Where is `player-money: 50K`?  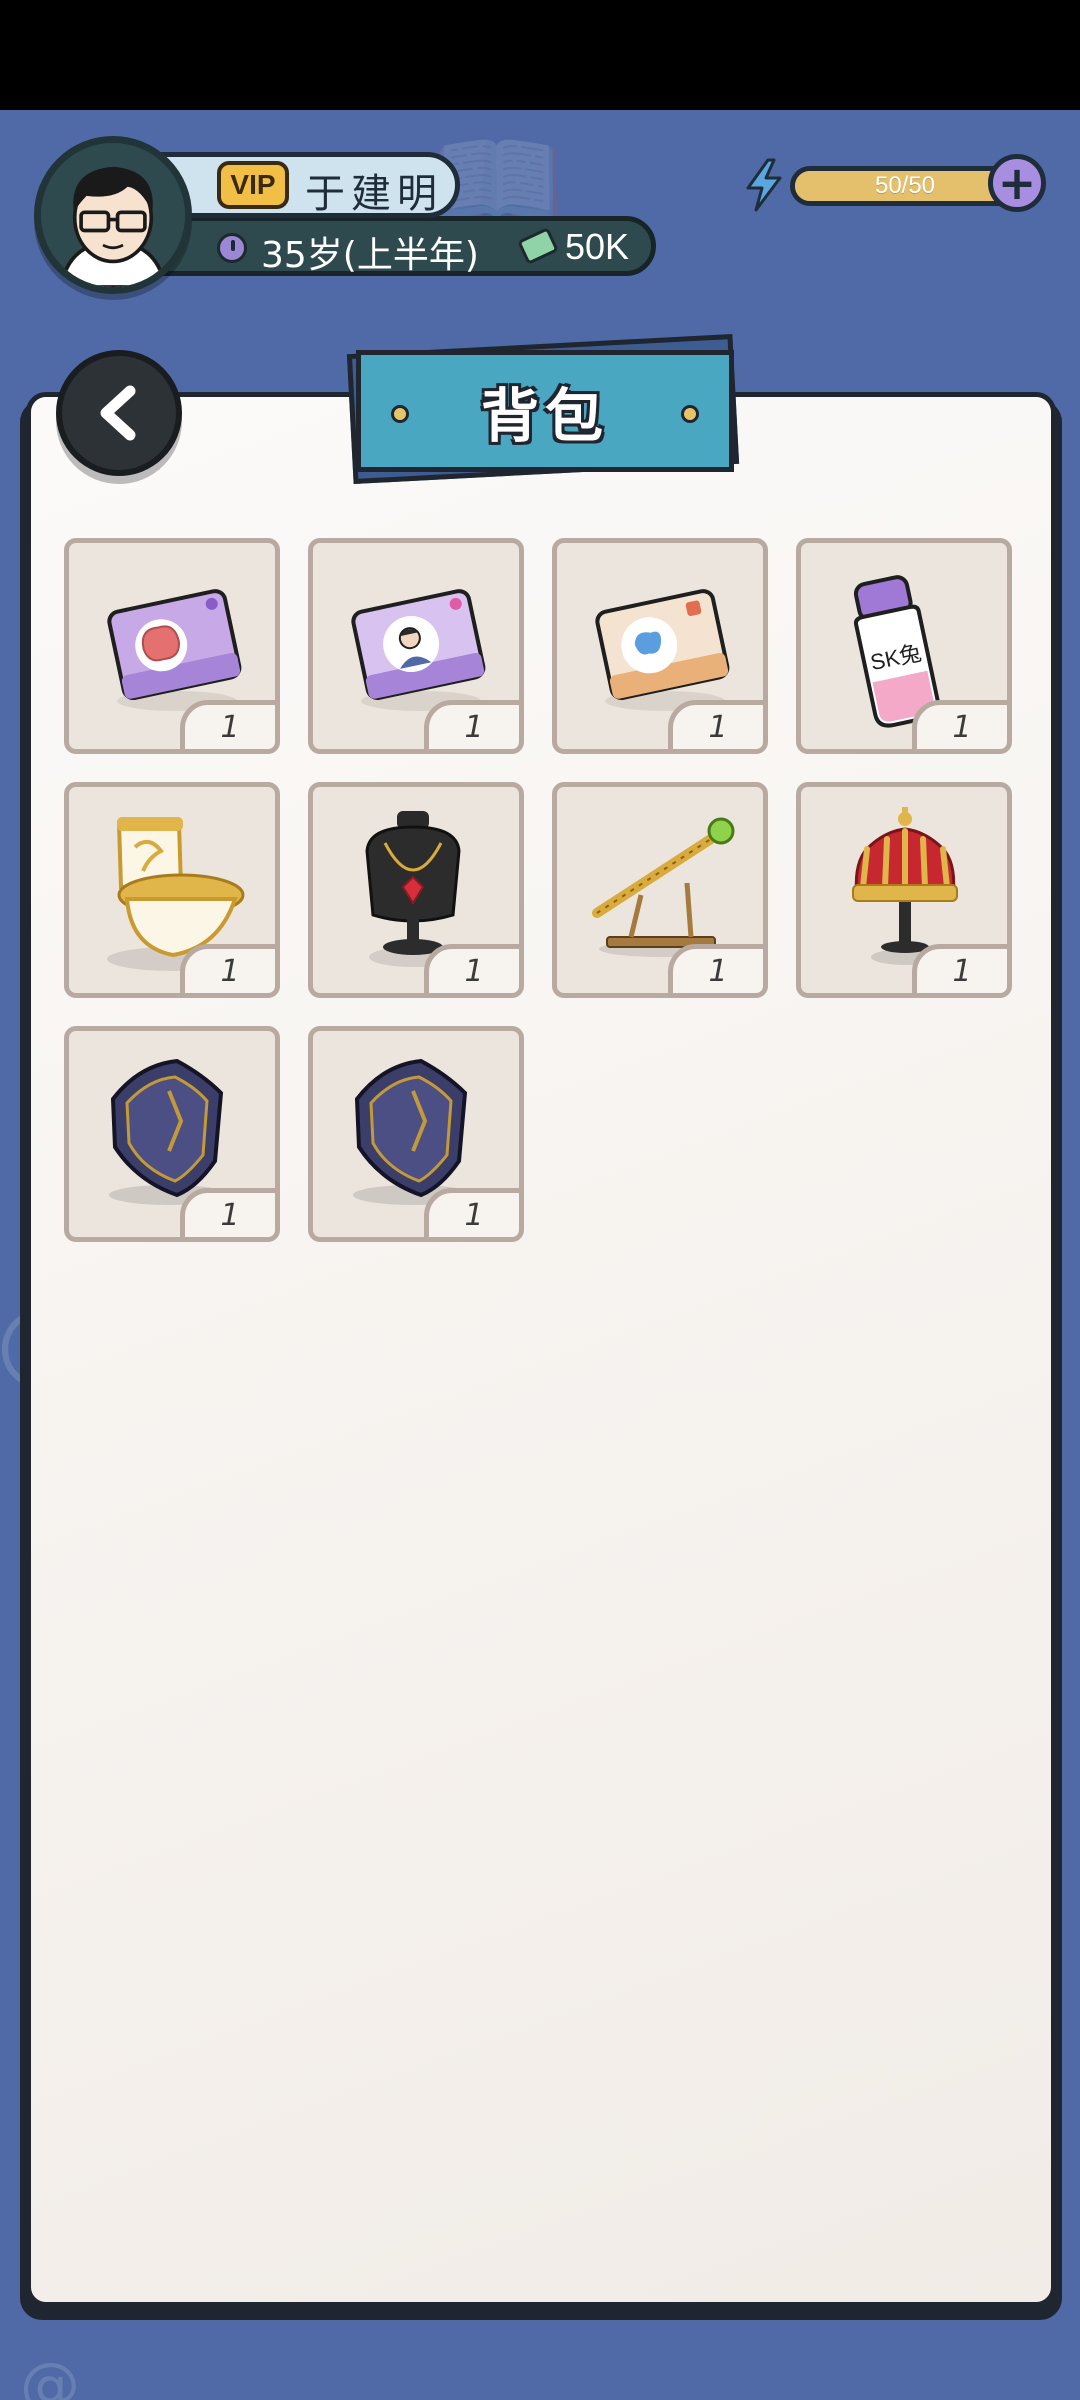
player-money: 50K is located at coordinates (597, 246).